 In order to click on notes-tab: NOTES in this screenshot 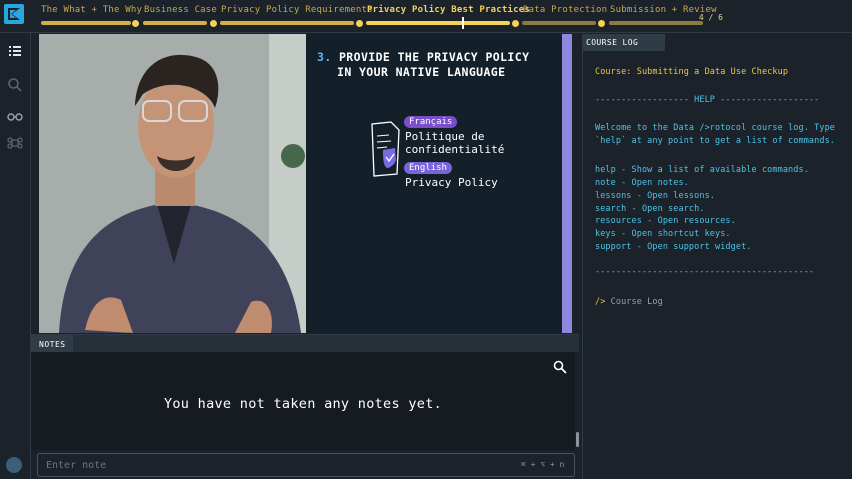, I will do `click(52, 344)`.